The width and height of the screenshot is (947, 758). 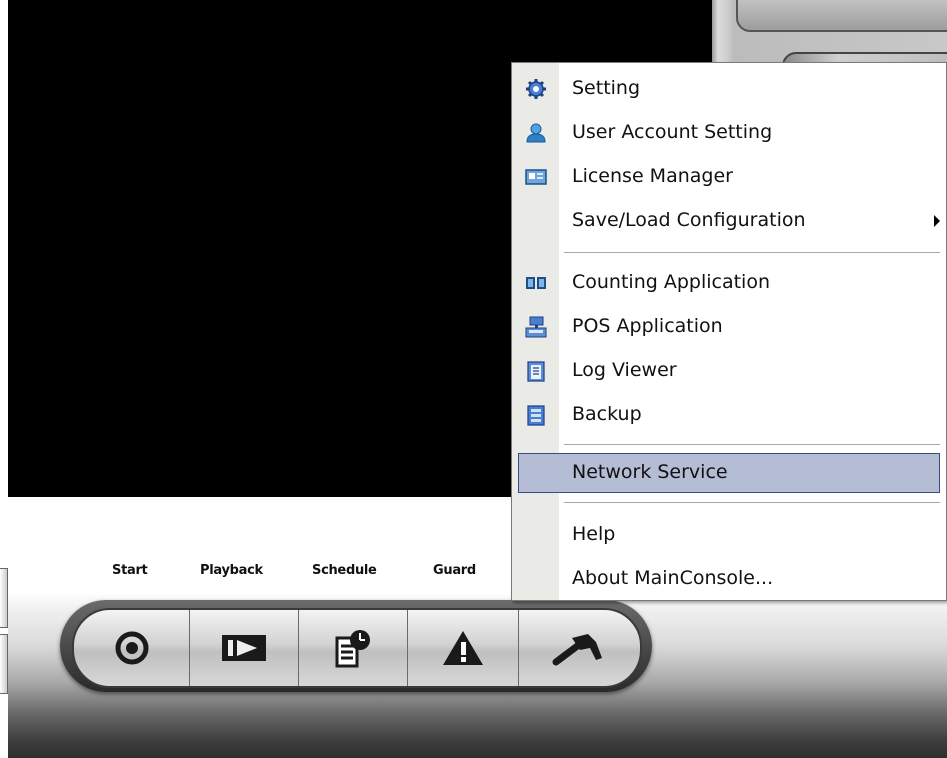 I want to click on tools-button, so click(x=579, y=648).